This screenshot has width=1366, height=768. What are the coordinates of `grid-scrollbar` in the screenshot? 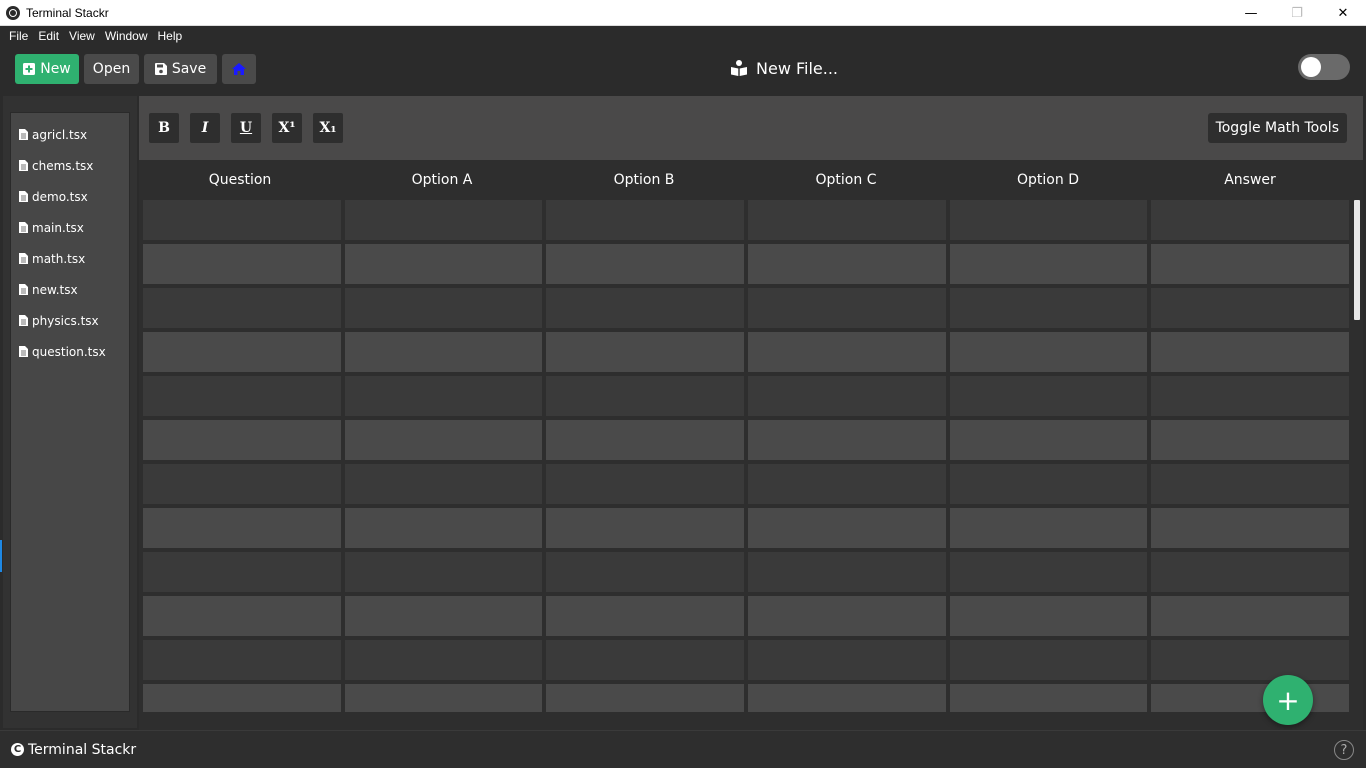 It's located at (1357, 260).